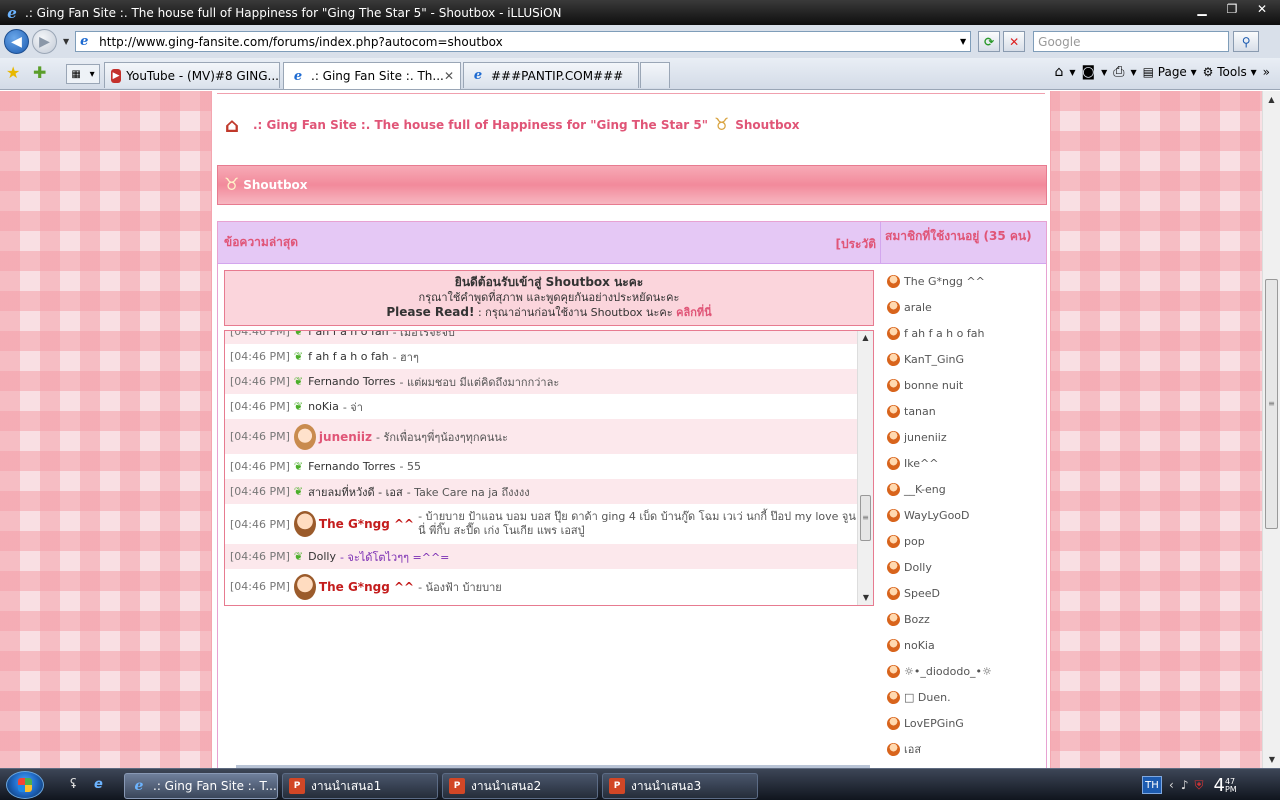 Image resolution: width=1280 pixels, height=800 pixels. I want to click on quicklaunch-app-icon: ʢ, so click(73, 784).